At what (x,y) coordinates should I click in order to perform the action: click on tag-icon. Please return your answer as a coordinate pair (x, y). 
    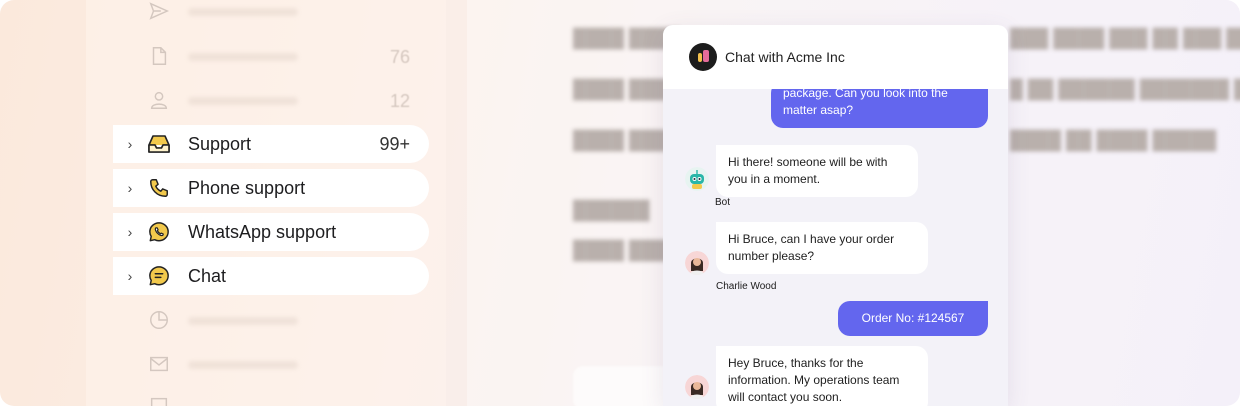
    Looking at the image, I should click on (159, 401).